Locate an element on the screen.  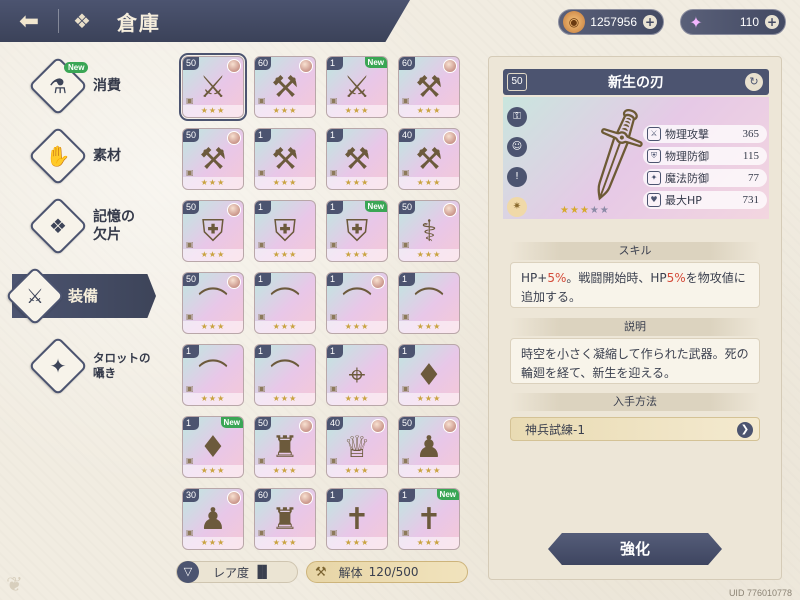
skill-text-b: 。戦闘開始時、HP is located at coordinates (616, 278).